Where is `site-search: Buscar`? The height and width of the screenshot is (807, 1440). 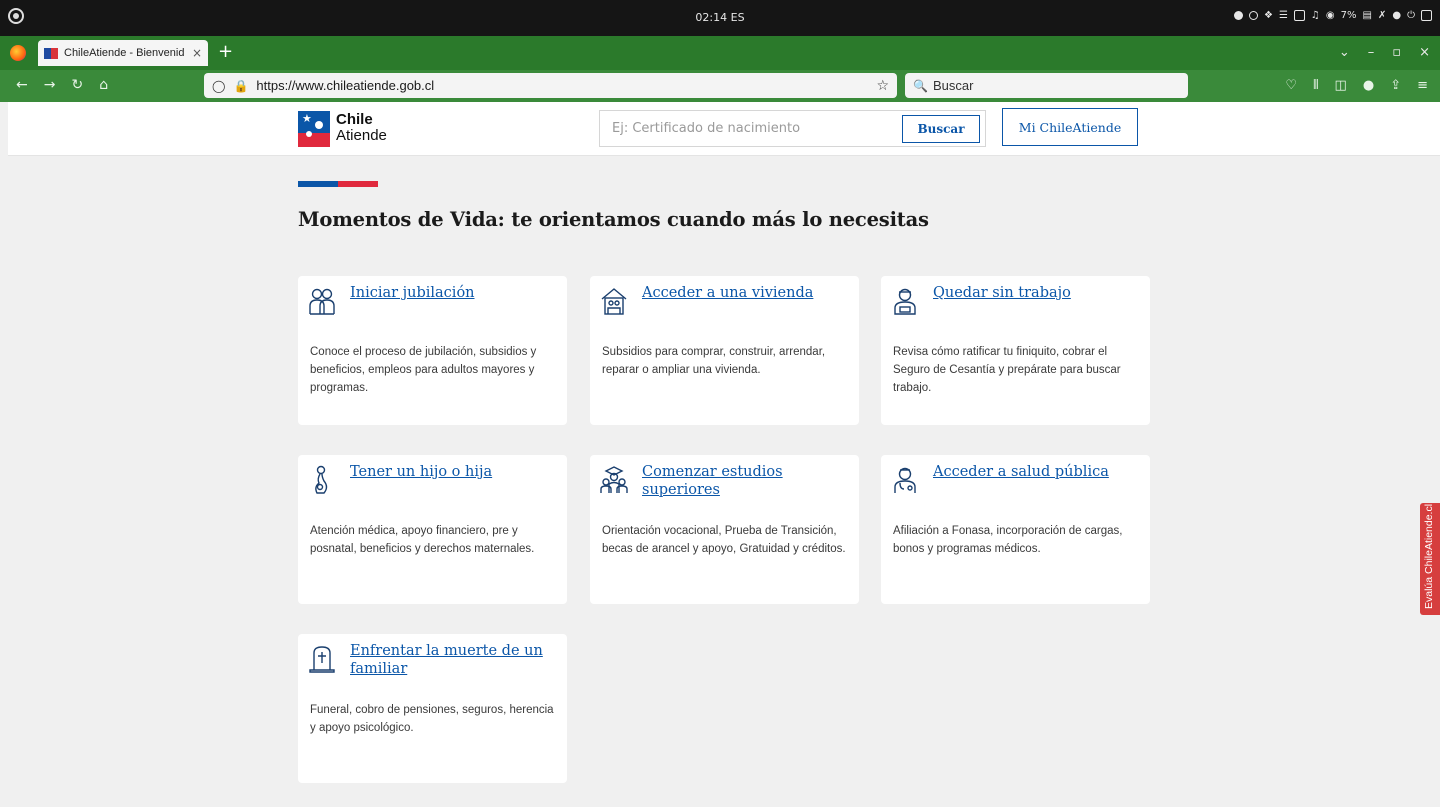
site-search: Buscar is located at coordinates (792, 128).